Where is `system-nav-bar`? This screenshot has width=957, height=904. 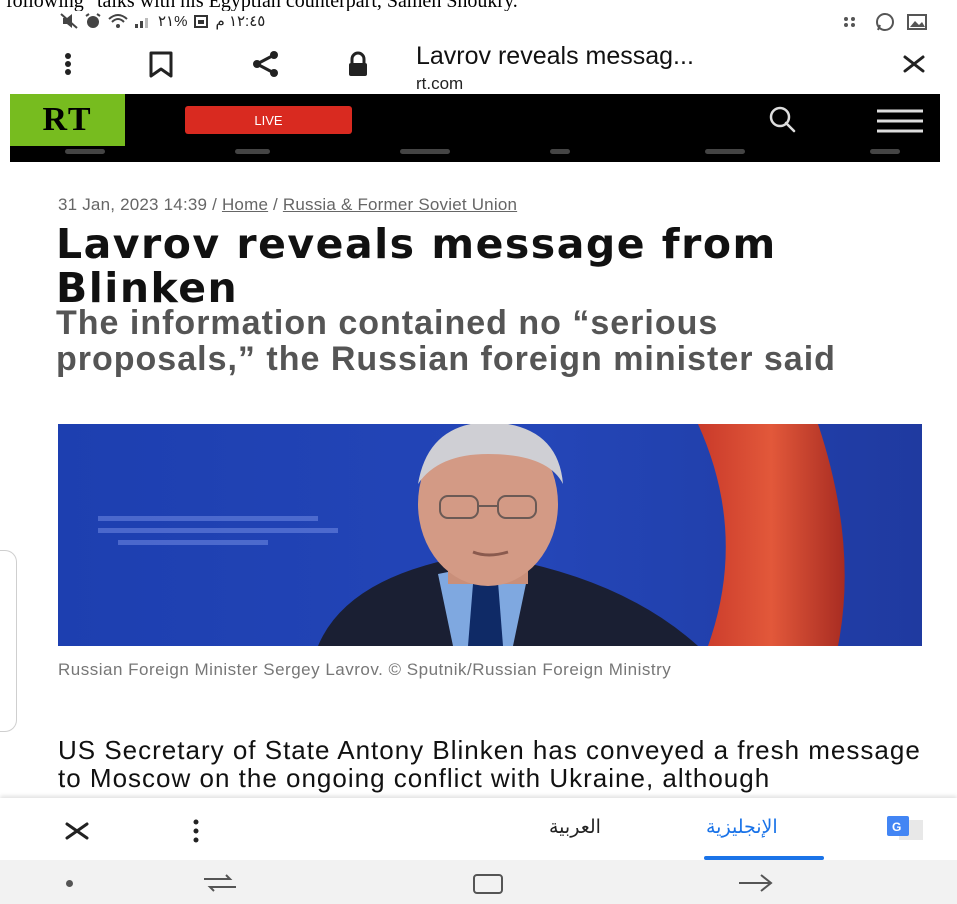
system-nav-bar is located at coordinates (478, 882).